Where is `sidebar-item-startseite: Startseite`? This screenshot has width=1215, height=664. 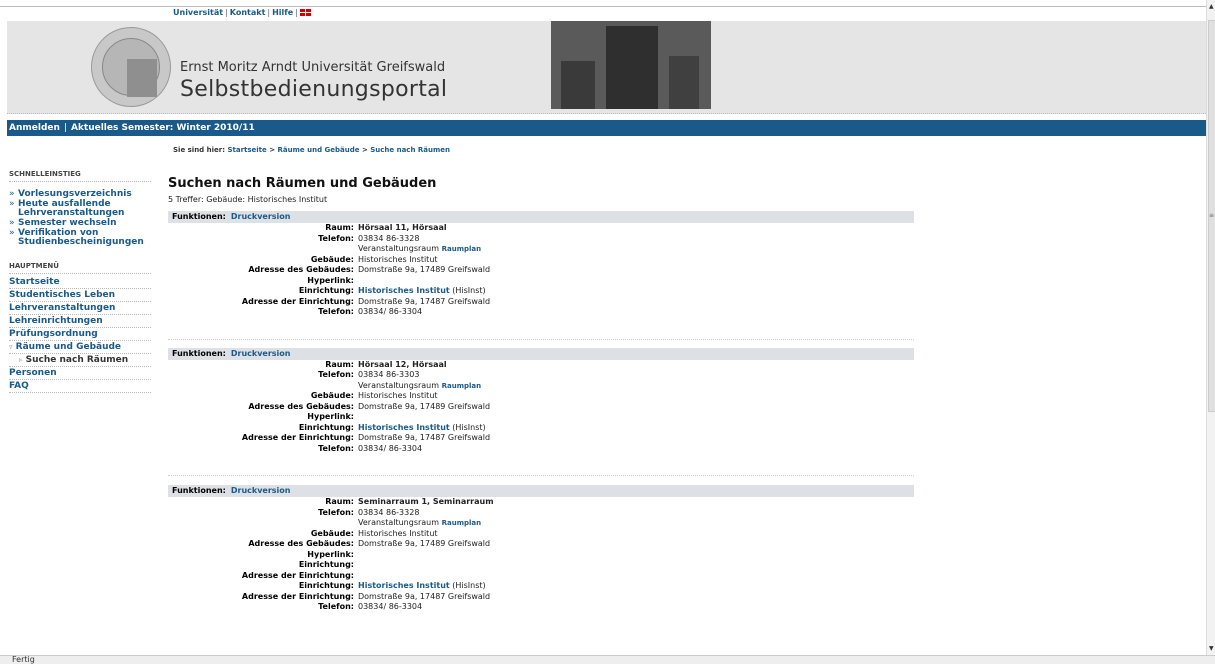 sidebar-item-startseite: Startseite is located at coordinates (80, 282).